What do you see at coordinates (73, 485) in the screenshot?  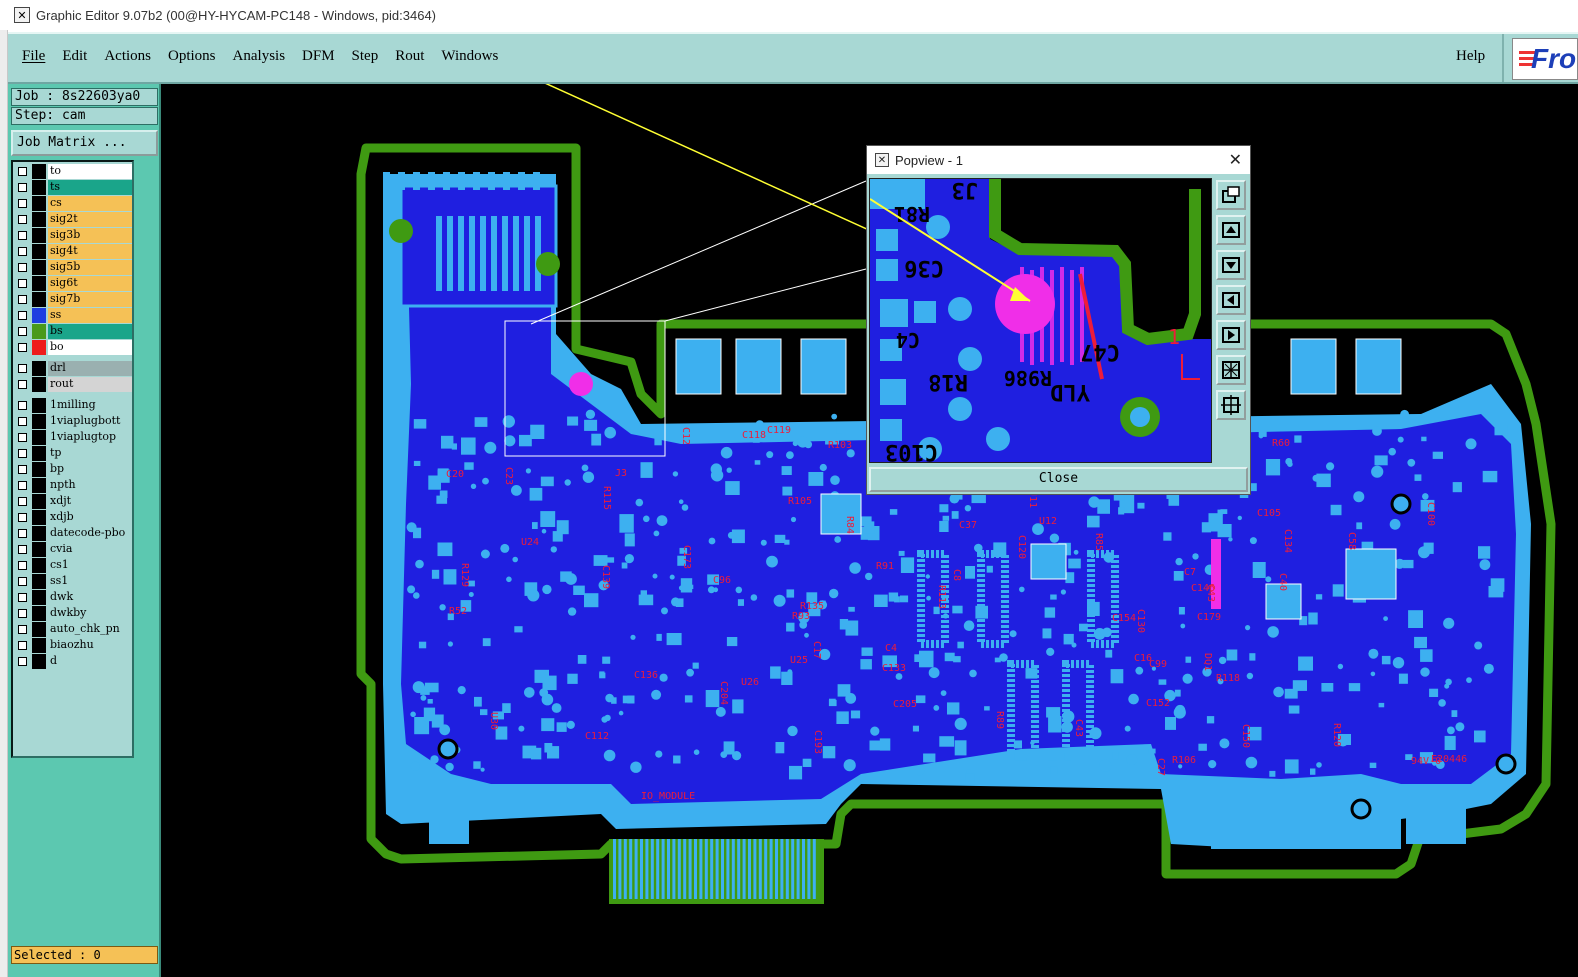 I see `layer-row-npth: npth` at bounding box center [73, 485].